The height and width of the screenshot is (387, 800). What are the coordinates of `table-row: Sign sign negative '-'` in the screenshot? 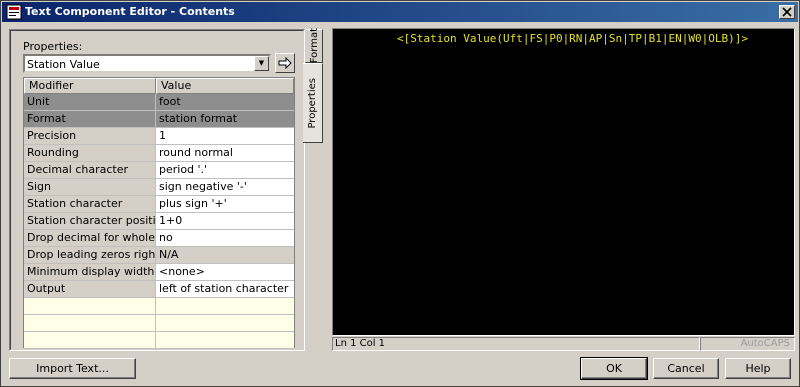 It's located at (159, 187).